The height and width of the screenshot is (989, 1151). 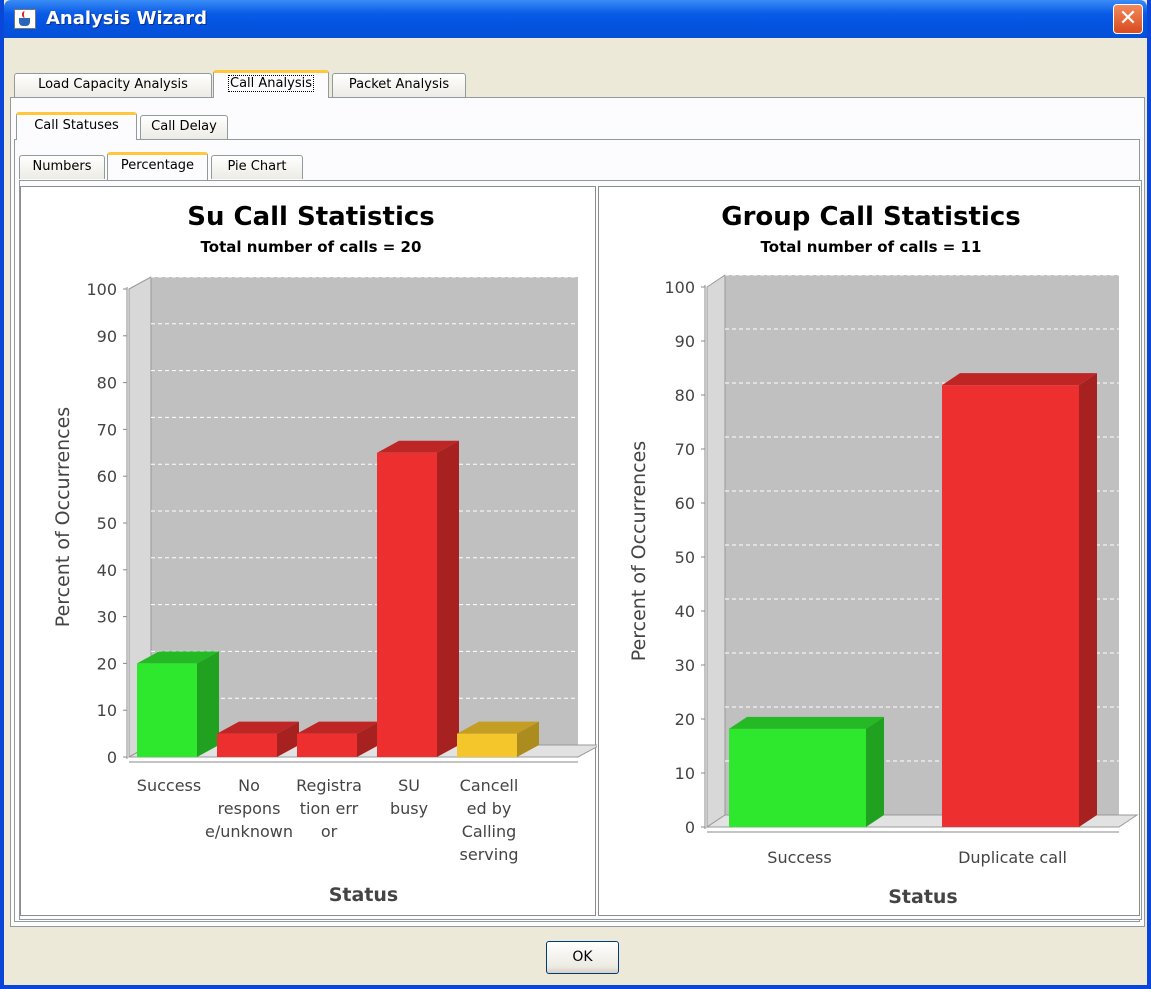 I want to click on tab-packet-analysis: Packet Analysis, so click(x=399, y=85).